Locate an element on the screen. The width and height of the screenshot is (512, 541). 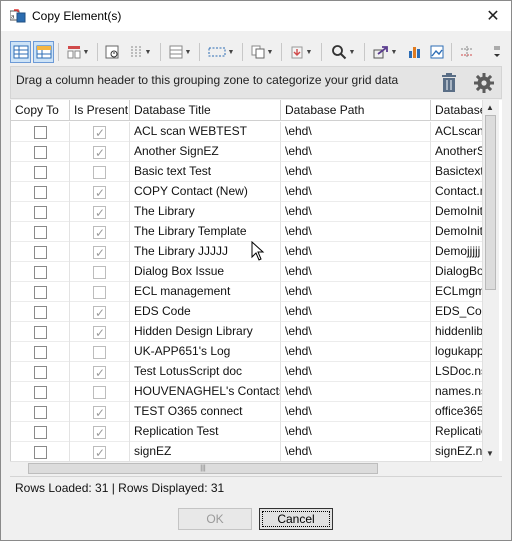
vertical-scrollbar: ▲ ▼ is located at coordinates (490, 280).